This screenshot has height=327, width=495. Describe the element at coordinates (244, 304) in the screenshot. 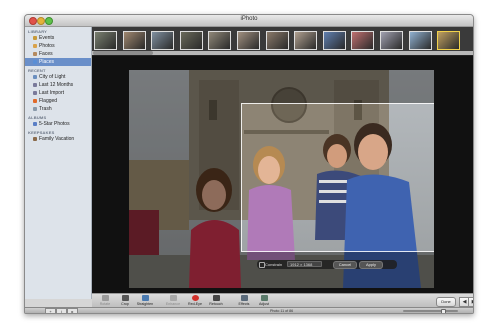

I see `tool-label: Effects` at that location.